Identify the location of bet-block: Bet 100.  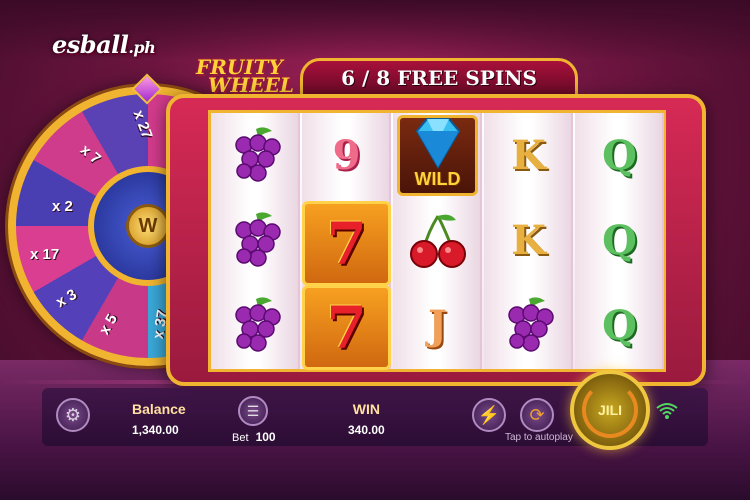
(254, 437).